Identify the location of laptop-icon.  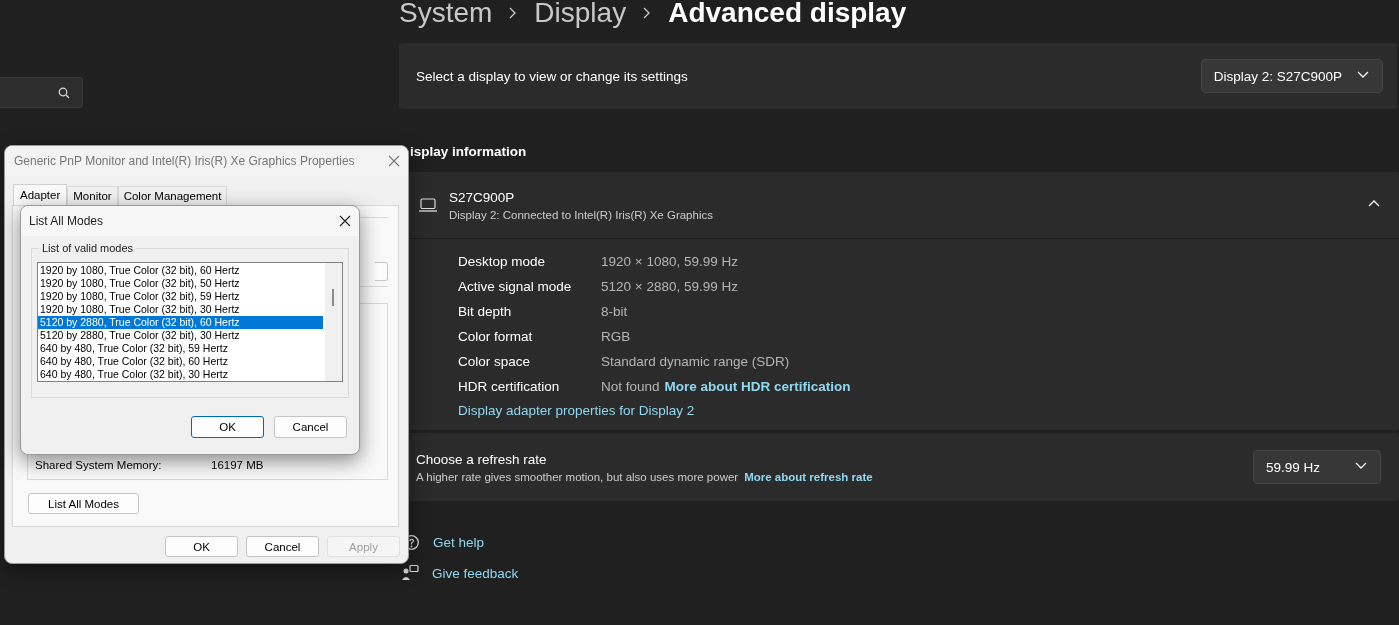
(428, 205).